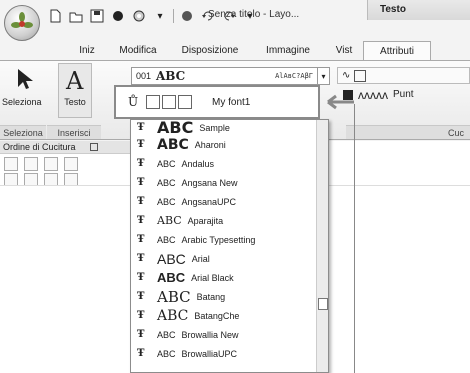 The image size is (470, 373). I want to click on font-name: Andalus, so click(198, 163).